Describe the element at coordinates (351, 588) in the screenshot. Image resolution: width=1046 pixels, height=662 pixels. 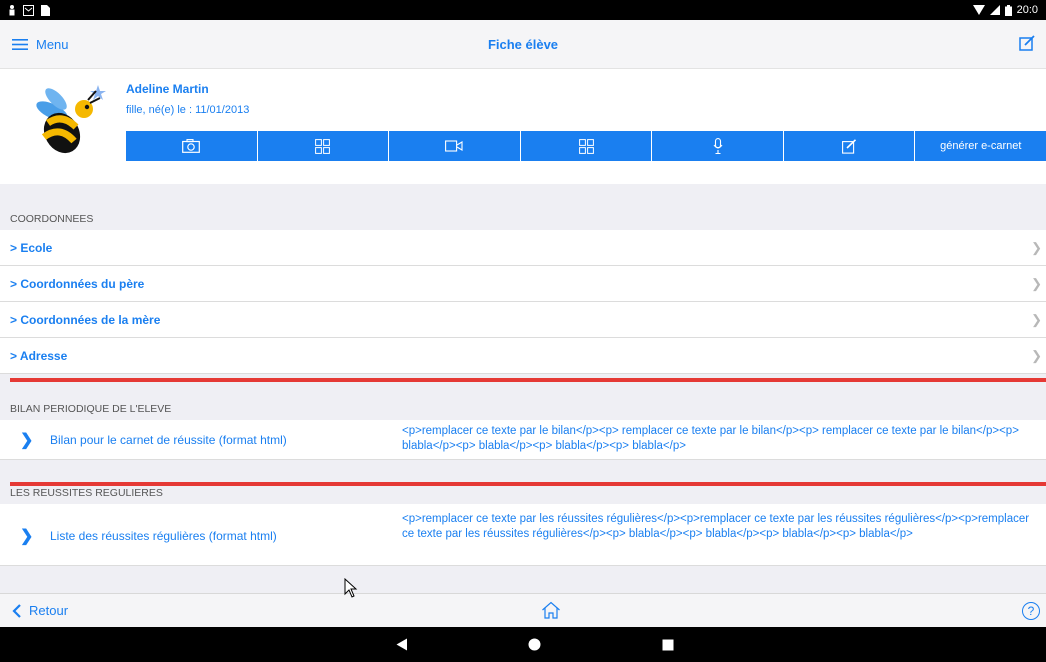
I see `mouse-pointer-icon` at that location.